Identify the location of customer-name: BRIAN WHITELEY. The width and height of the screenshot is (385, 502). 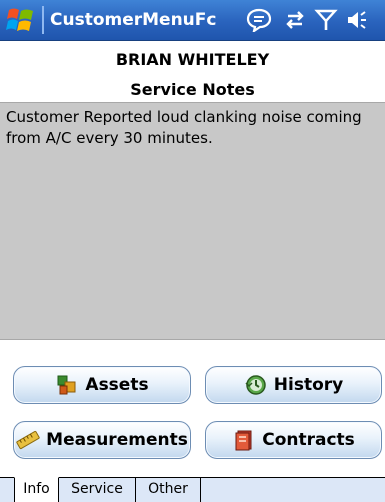
(192, 59).